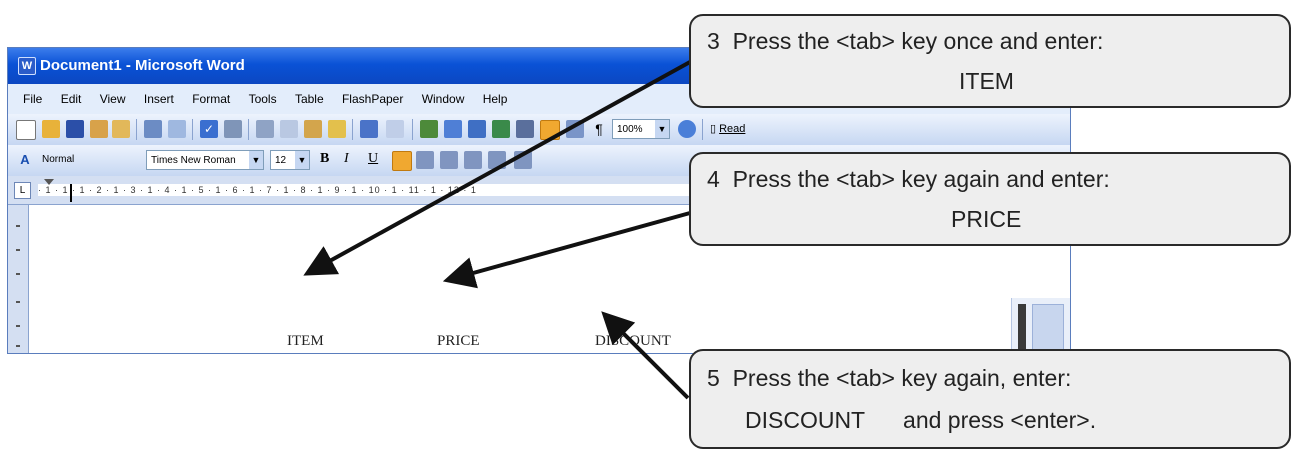  Describe the element at coordinates (986, 219) in the screenshot. I see `callout-step-4-value: PRICE` at that location.